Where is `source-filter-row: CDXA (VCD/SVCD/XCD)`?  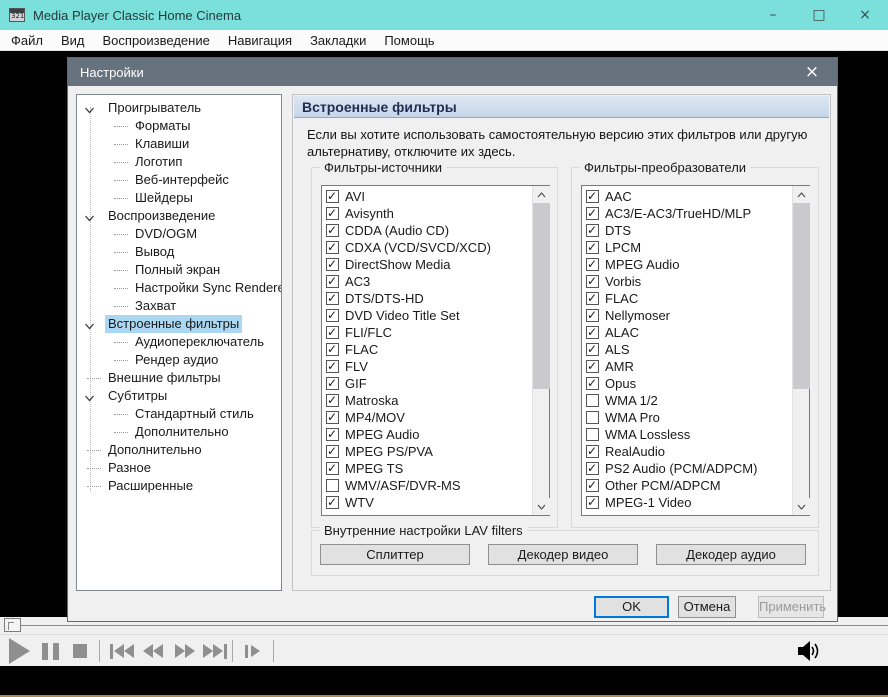 source-filter-row: CDXA (VCD/SVCD/XCD) is located at coordinates (427, 247).